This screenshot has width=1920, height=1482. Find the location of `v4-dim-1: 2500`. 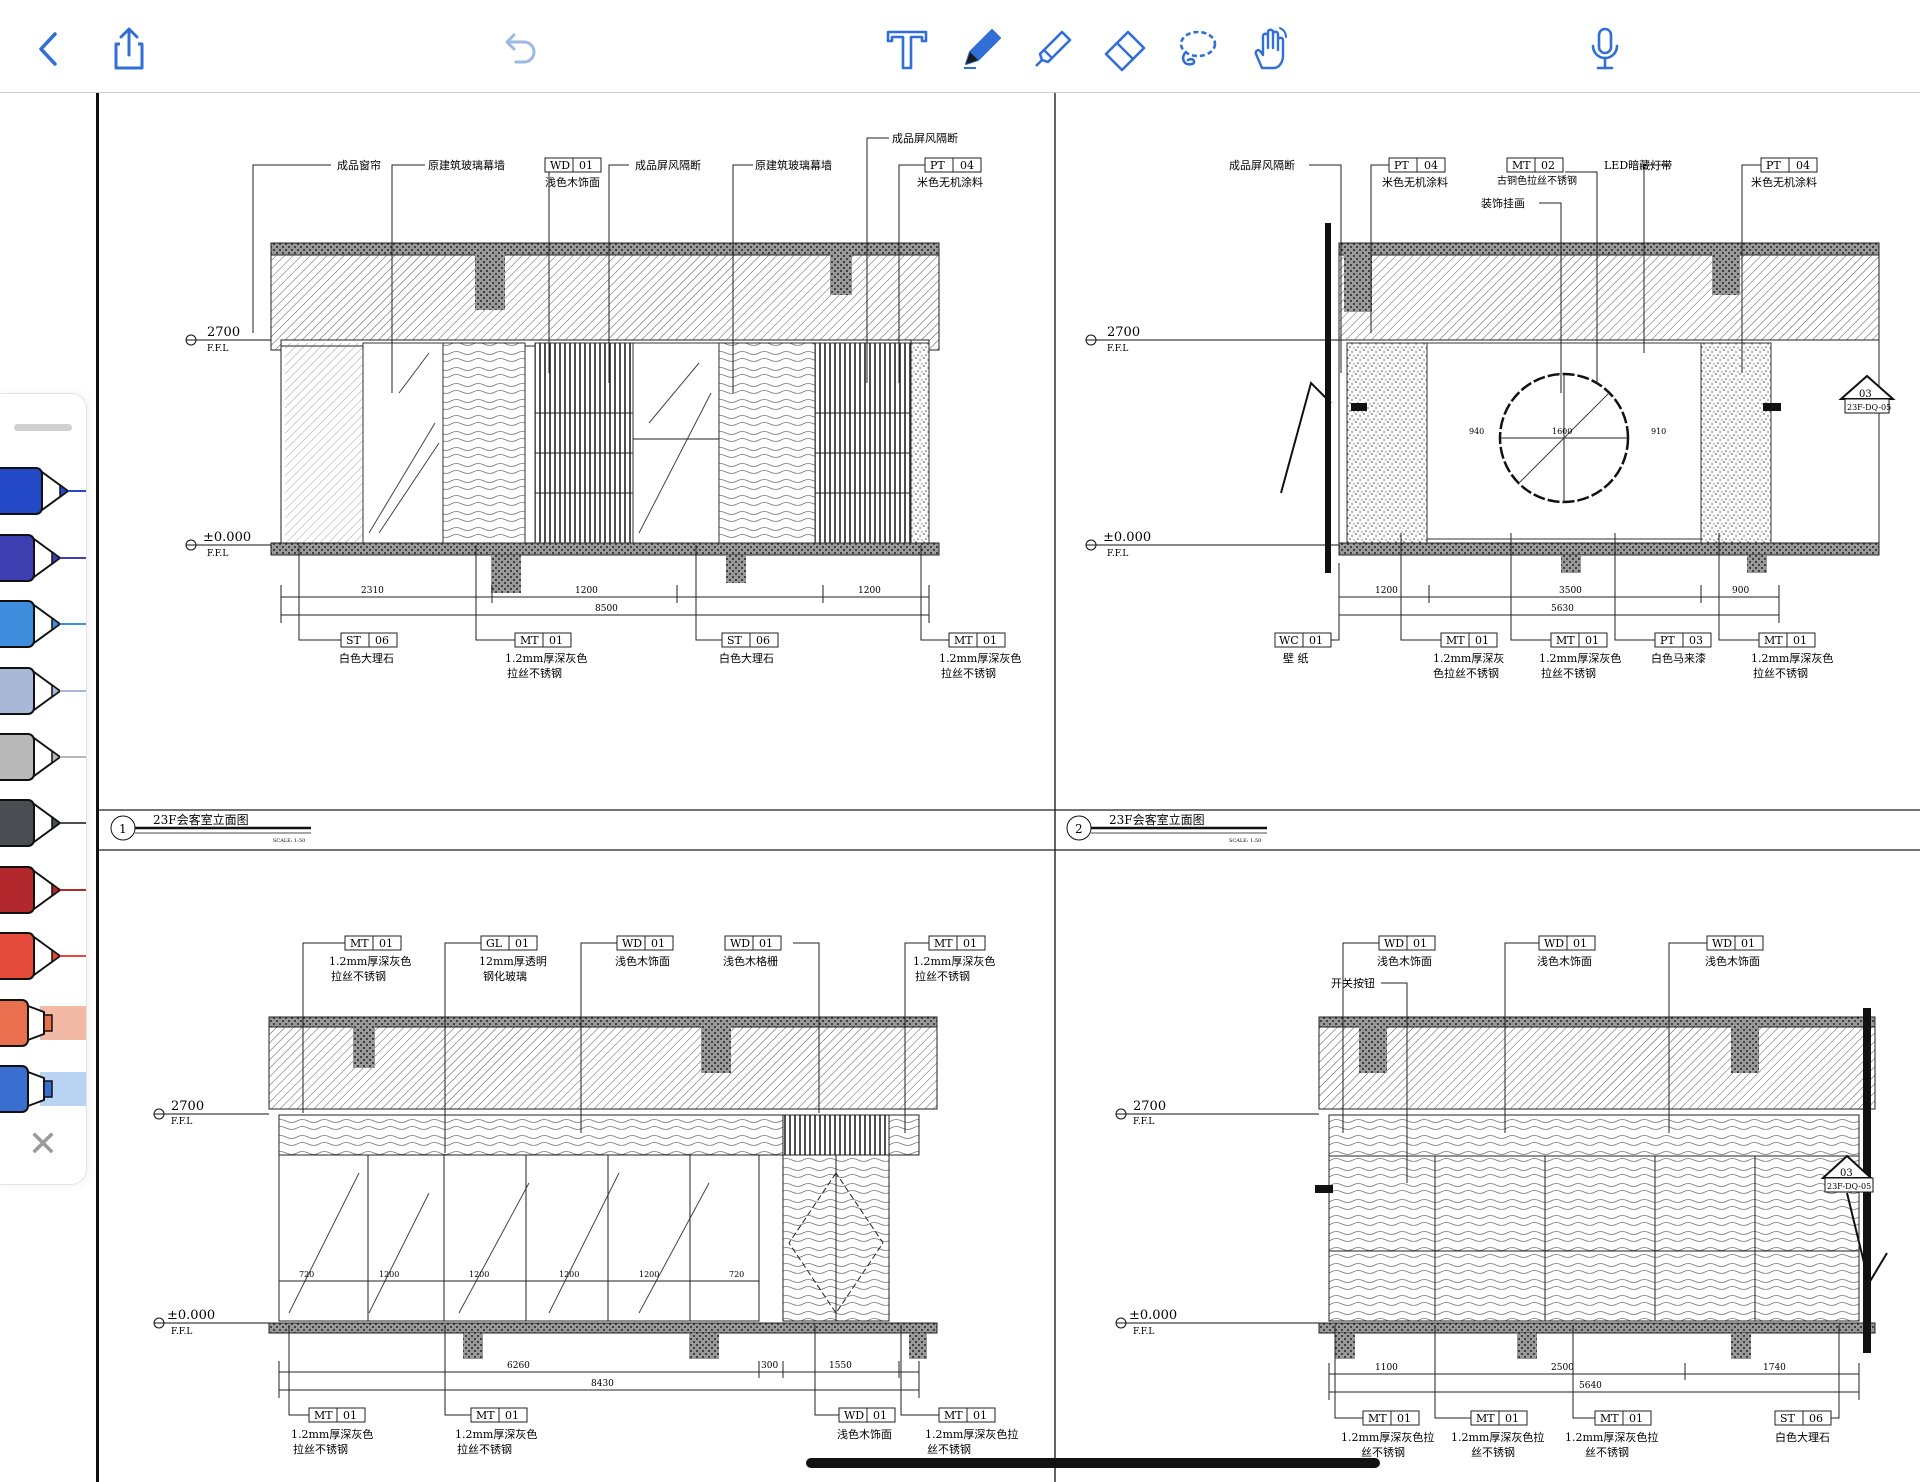

v4-dim-1: 2500 is located at coordinates (1562, 1368).